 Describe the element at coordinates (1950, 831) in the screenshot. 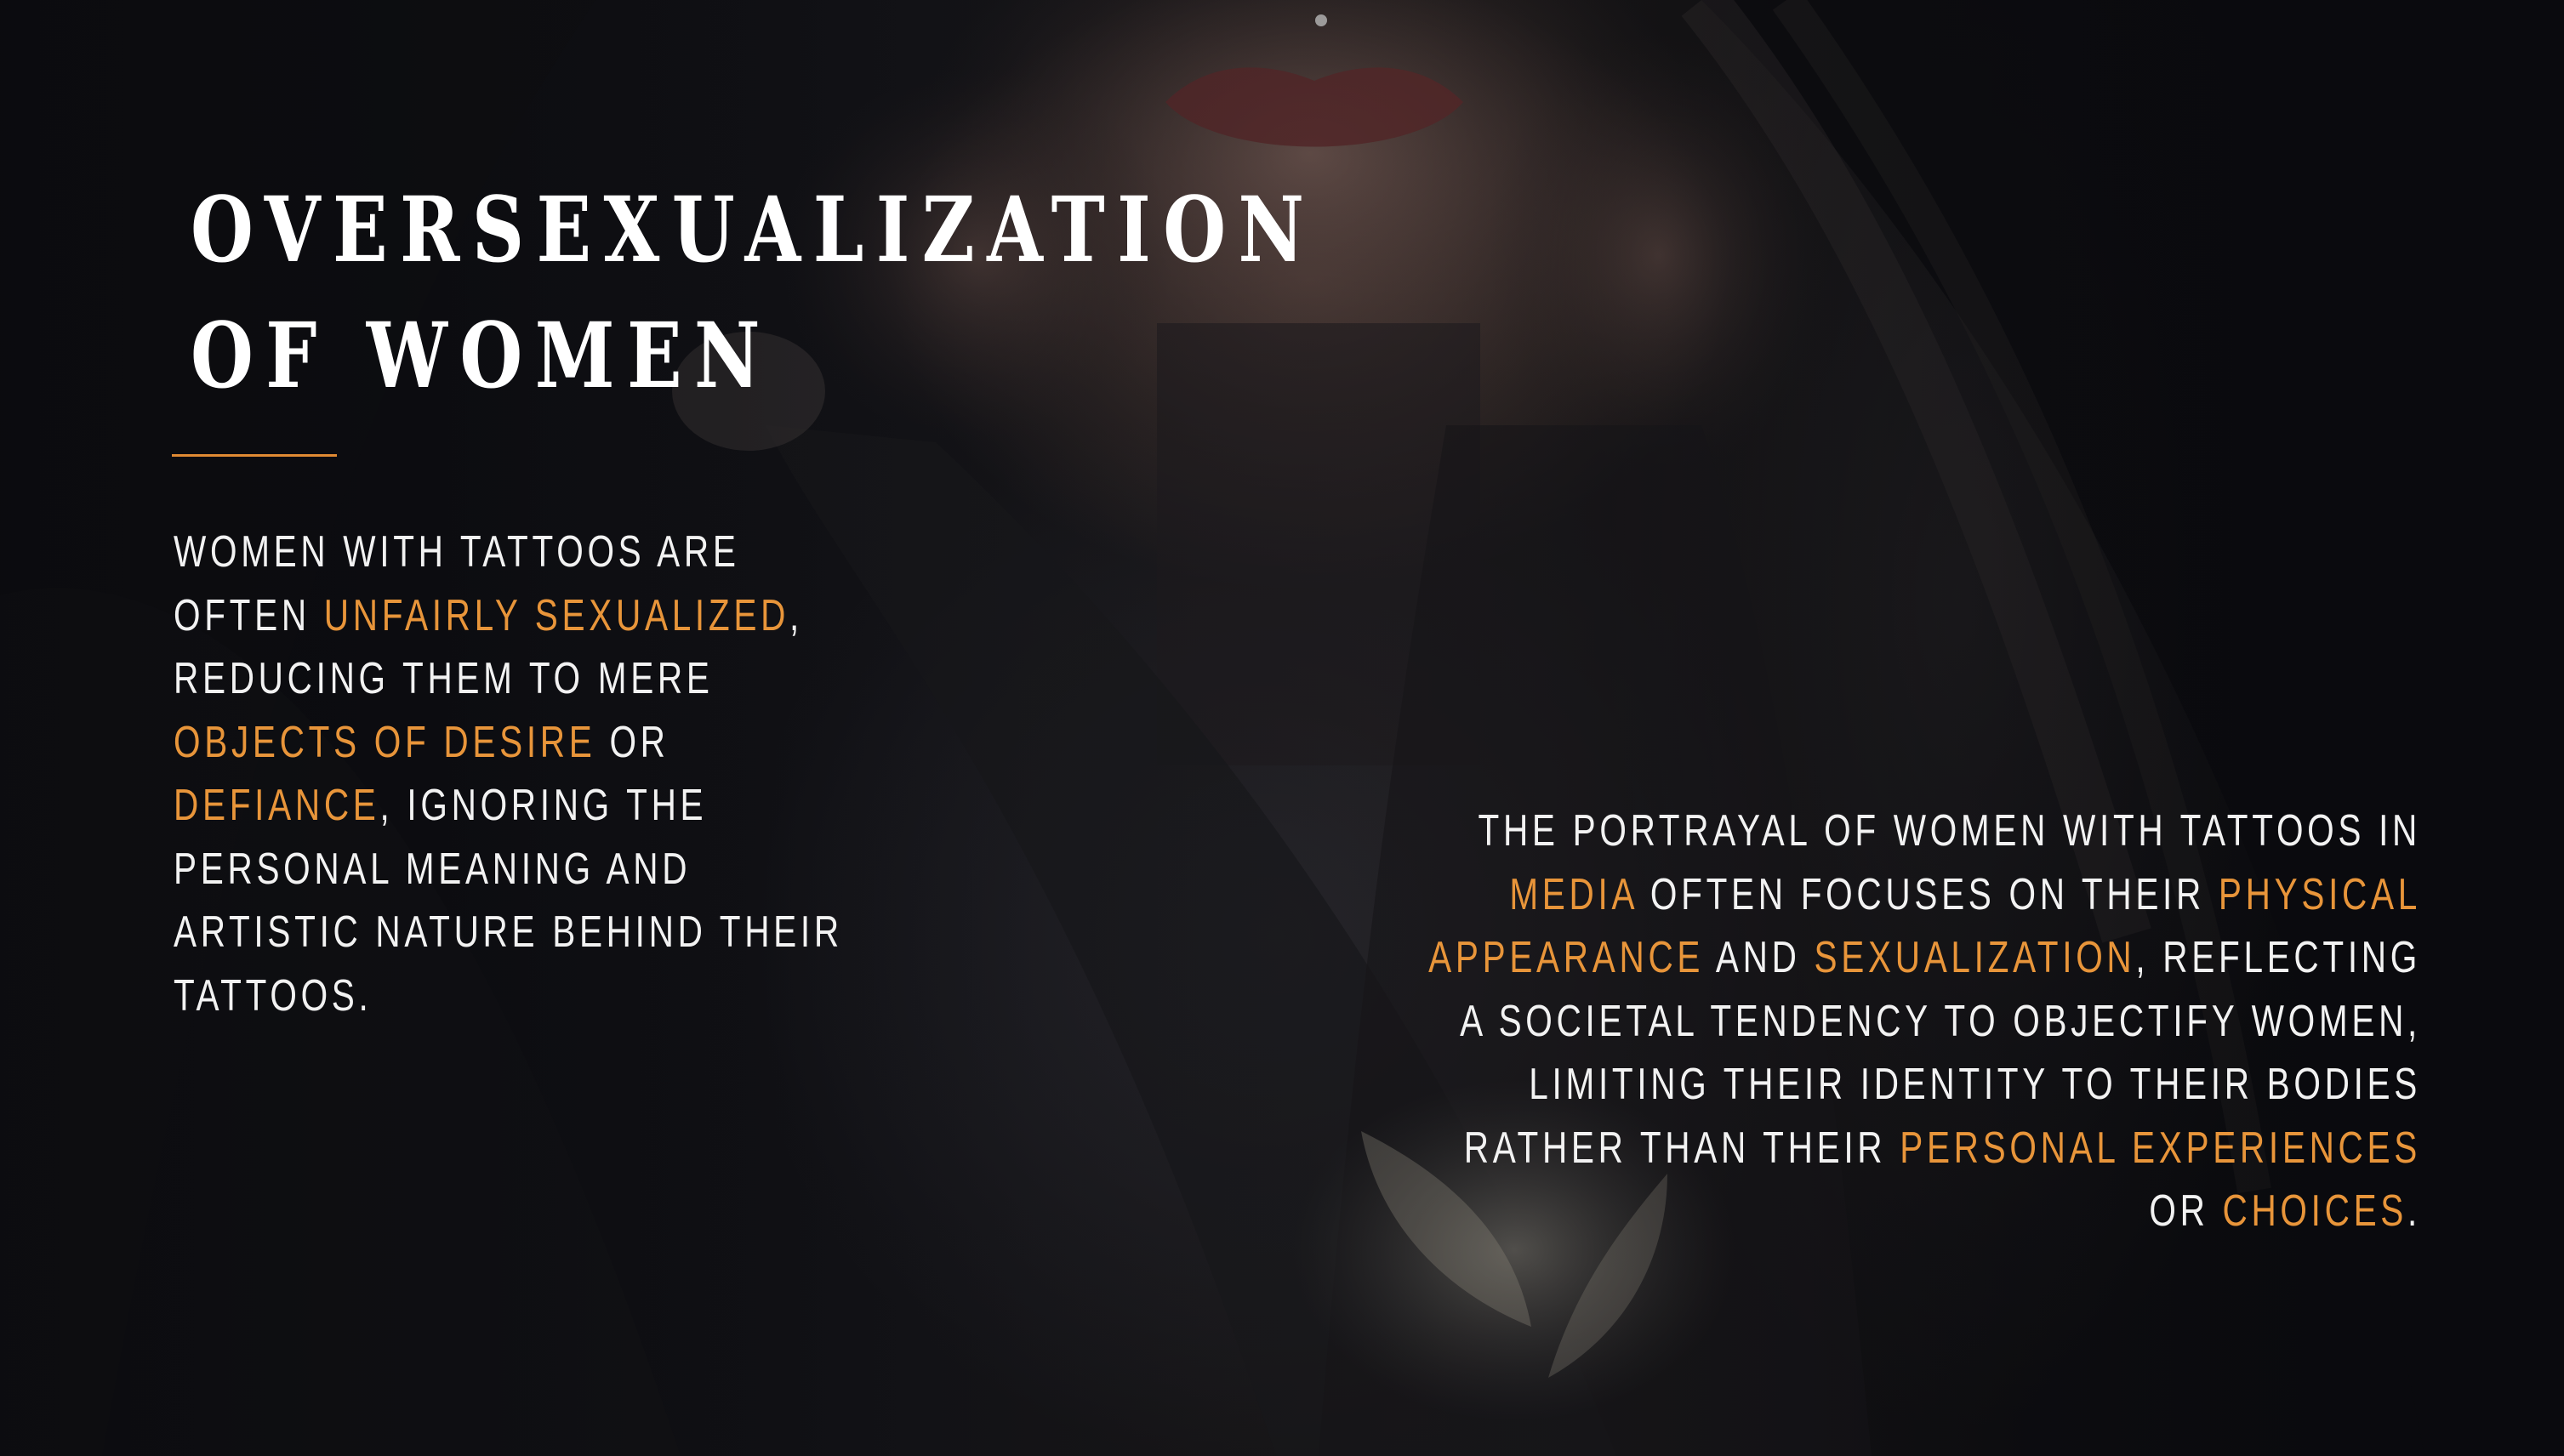

I see `text-run: The portrayal of women with tattoos in` at that location.